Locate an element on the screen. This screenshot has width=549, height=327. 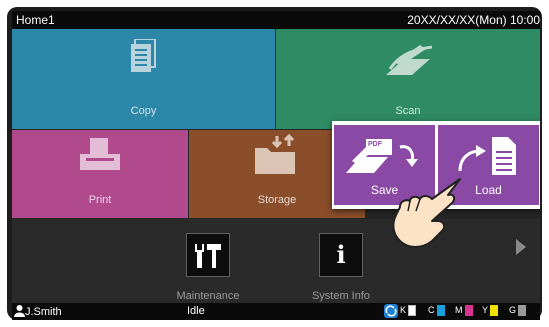
toner-y-bar is located at coordinates (494, 311).